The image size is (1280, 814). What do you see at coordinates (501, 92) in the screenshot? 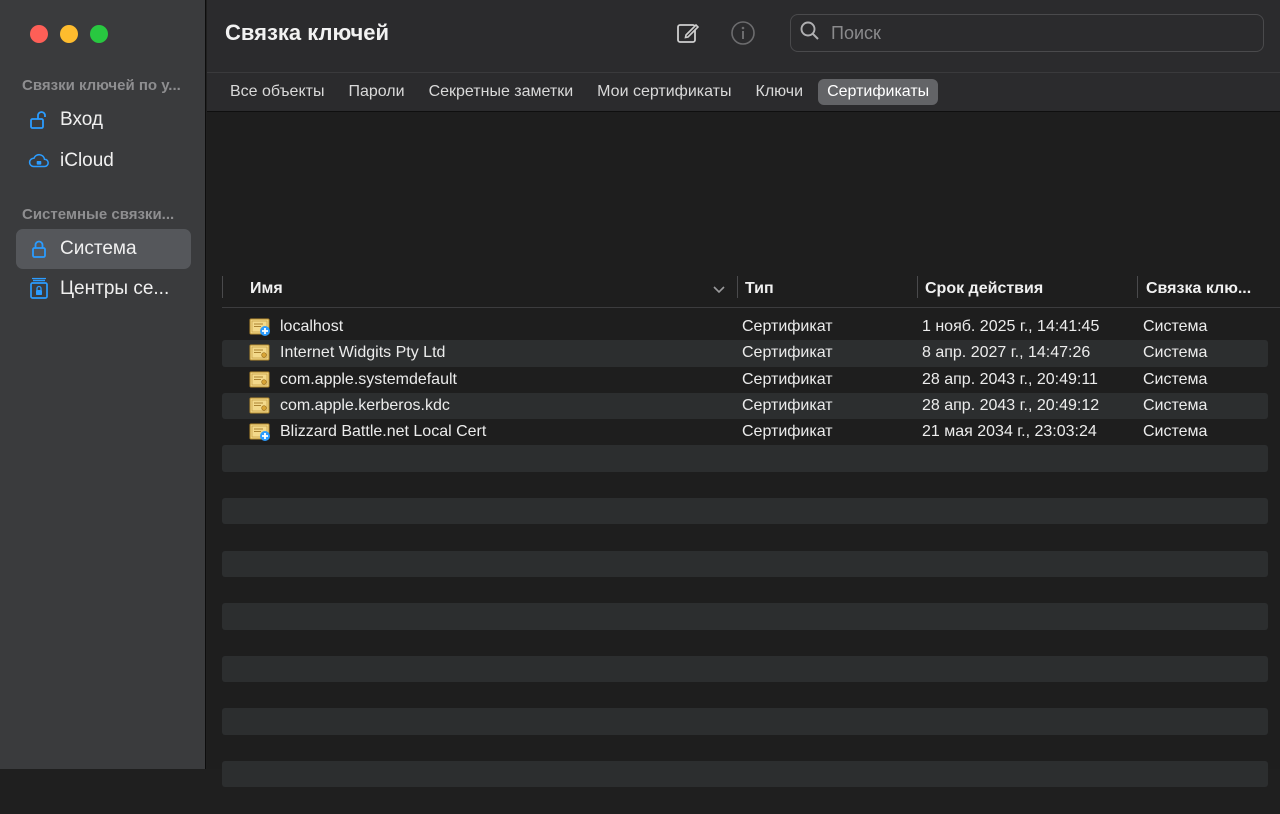
I see `tab-secure-notes: Секретные заметки` at bounding box center [501, 92].